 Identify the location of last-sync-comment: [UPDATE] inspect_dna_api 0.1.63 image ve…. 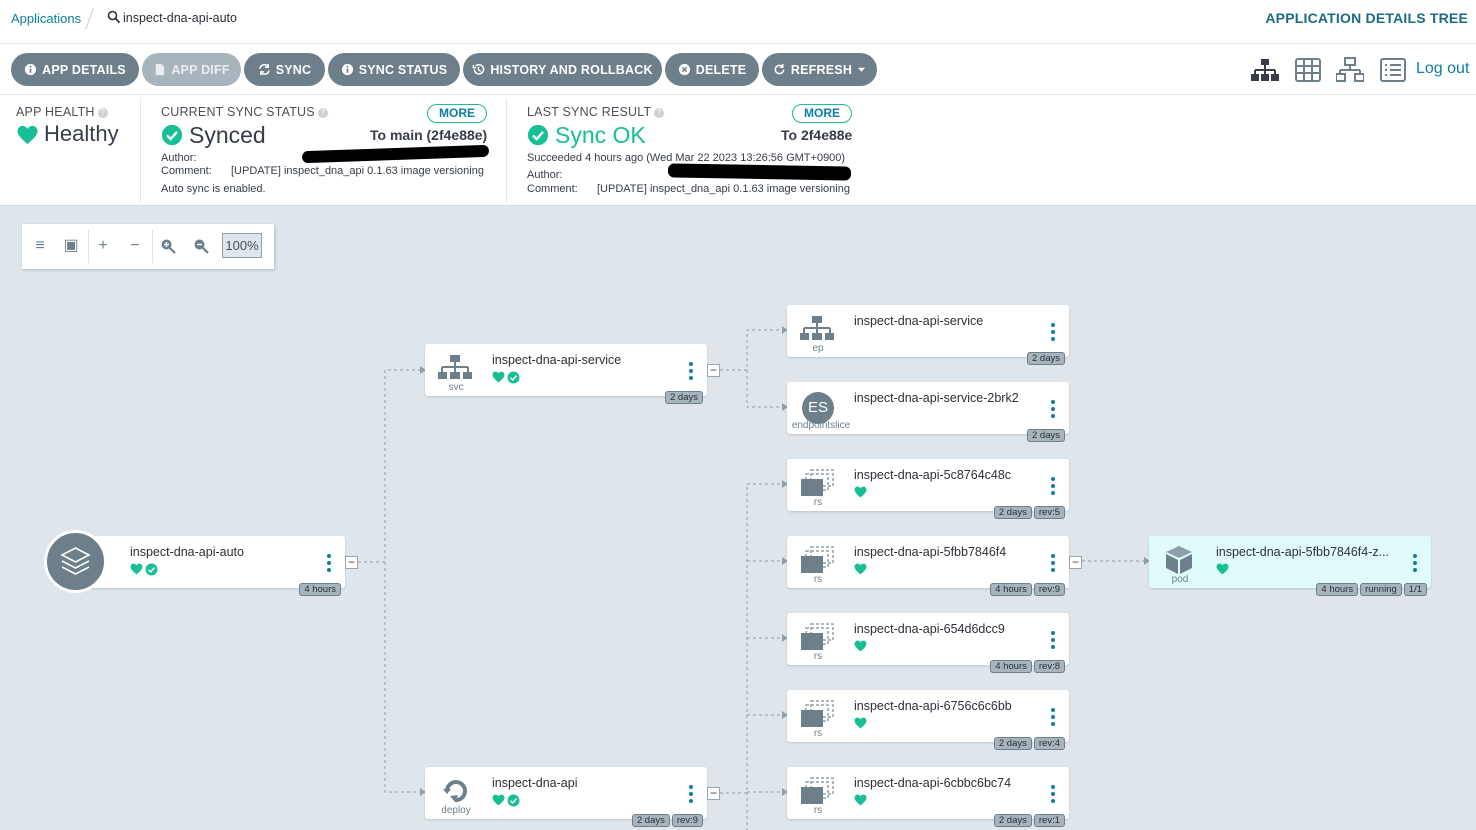
(723, 189).